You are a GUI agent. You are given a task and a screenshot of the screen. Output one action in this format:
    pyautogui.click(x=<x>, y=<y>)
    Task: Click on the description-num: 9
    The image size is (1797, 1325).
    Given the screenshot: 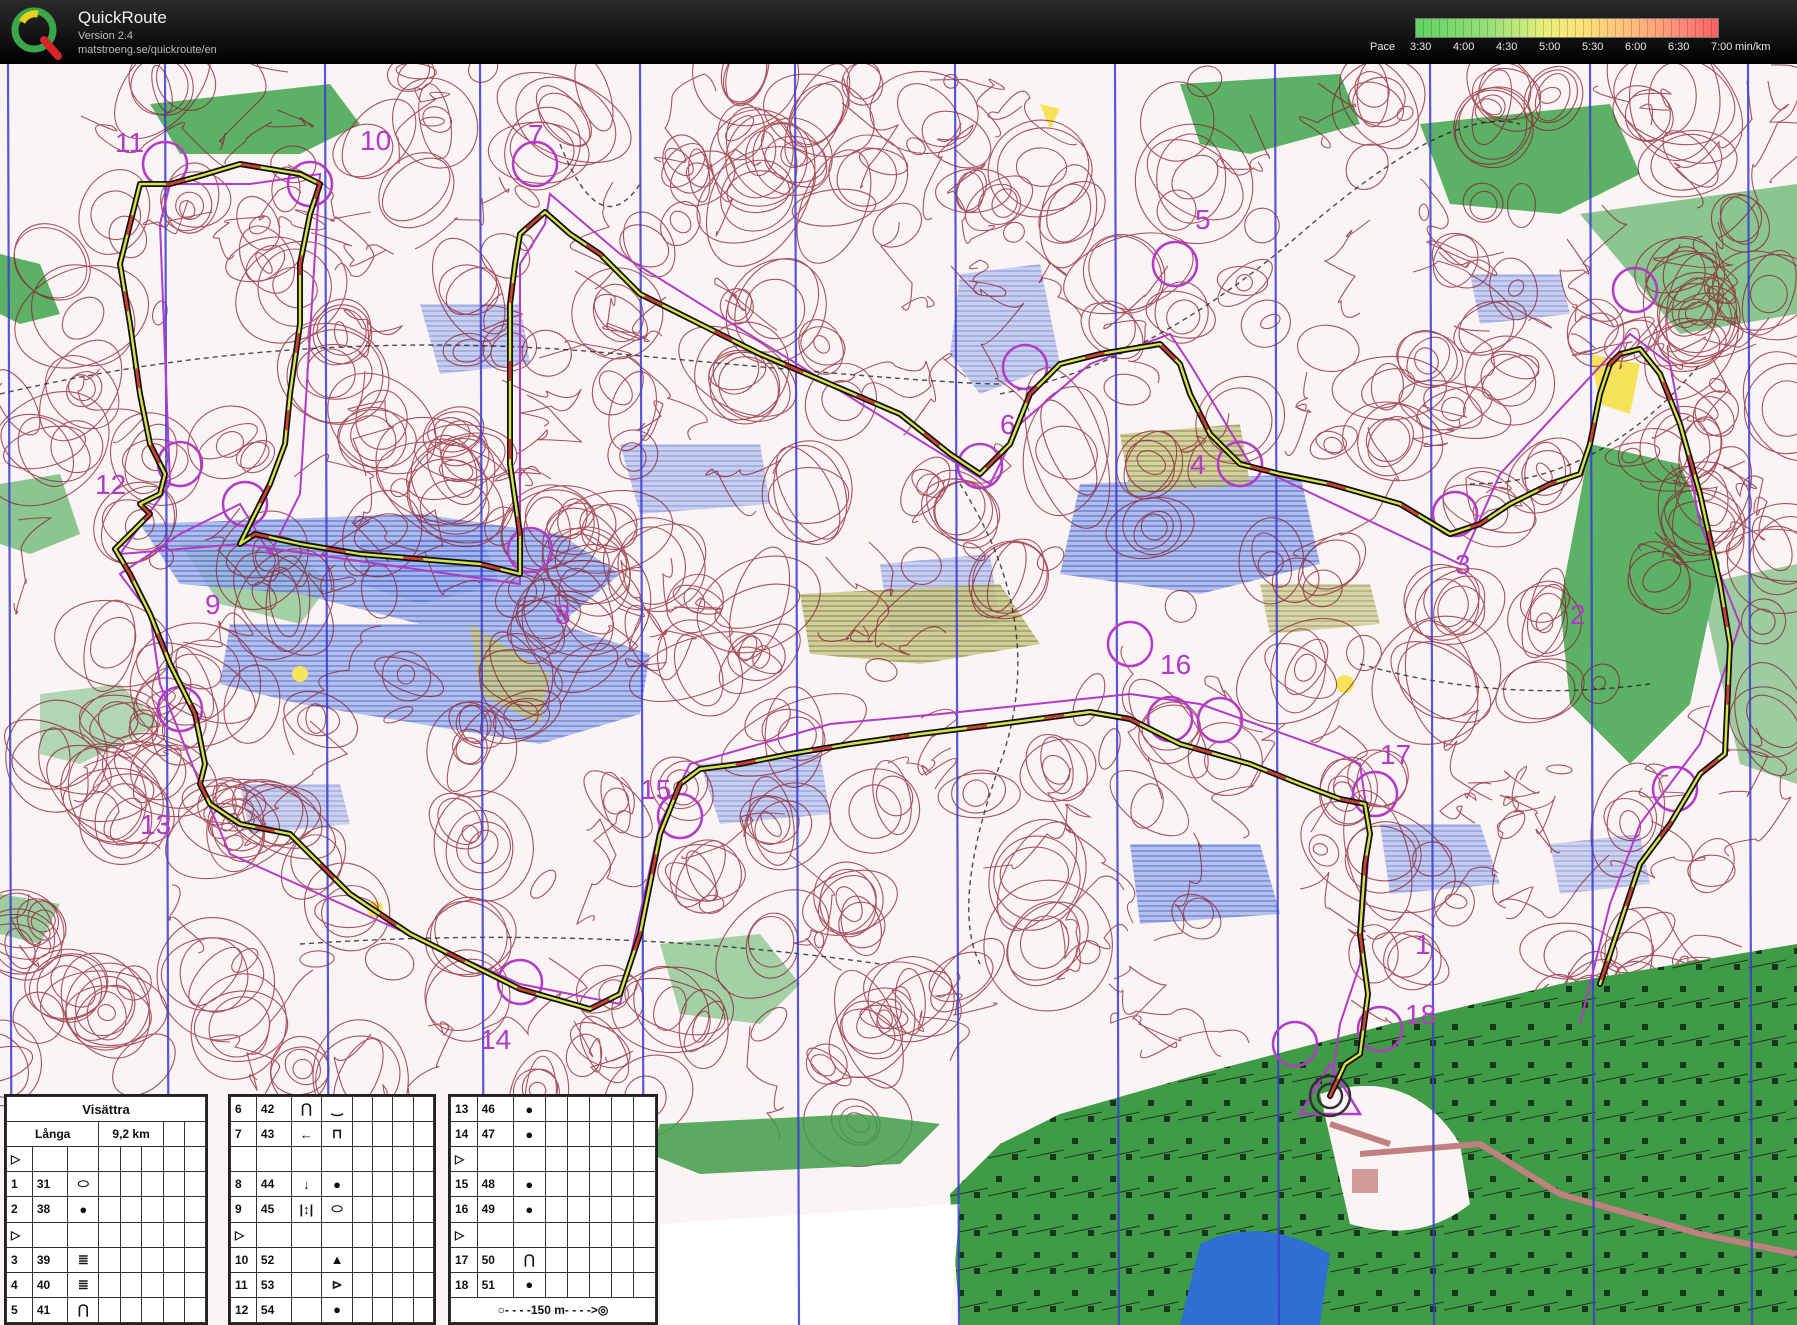 What is the action you would take?
    pyautogui.click(x=243, y=1209)
    